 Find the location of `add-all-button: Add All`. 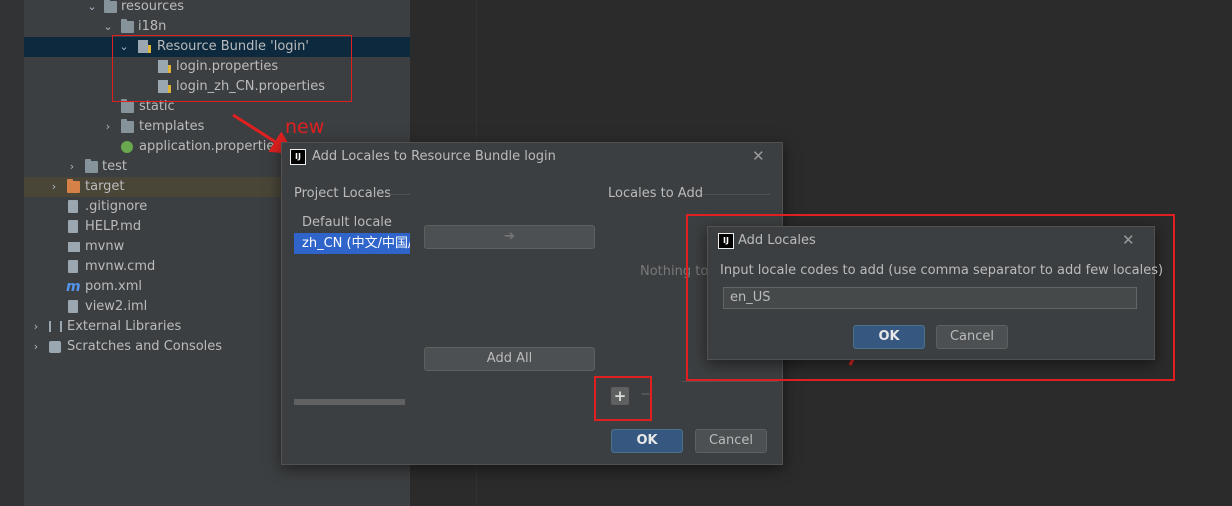

add-all-button: Add All is located at coordinates (509, 359).